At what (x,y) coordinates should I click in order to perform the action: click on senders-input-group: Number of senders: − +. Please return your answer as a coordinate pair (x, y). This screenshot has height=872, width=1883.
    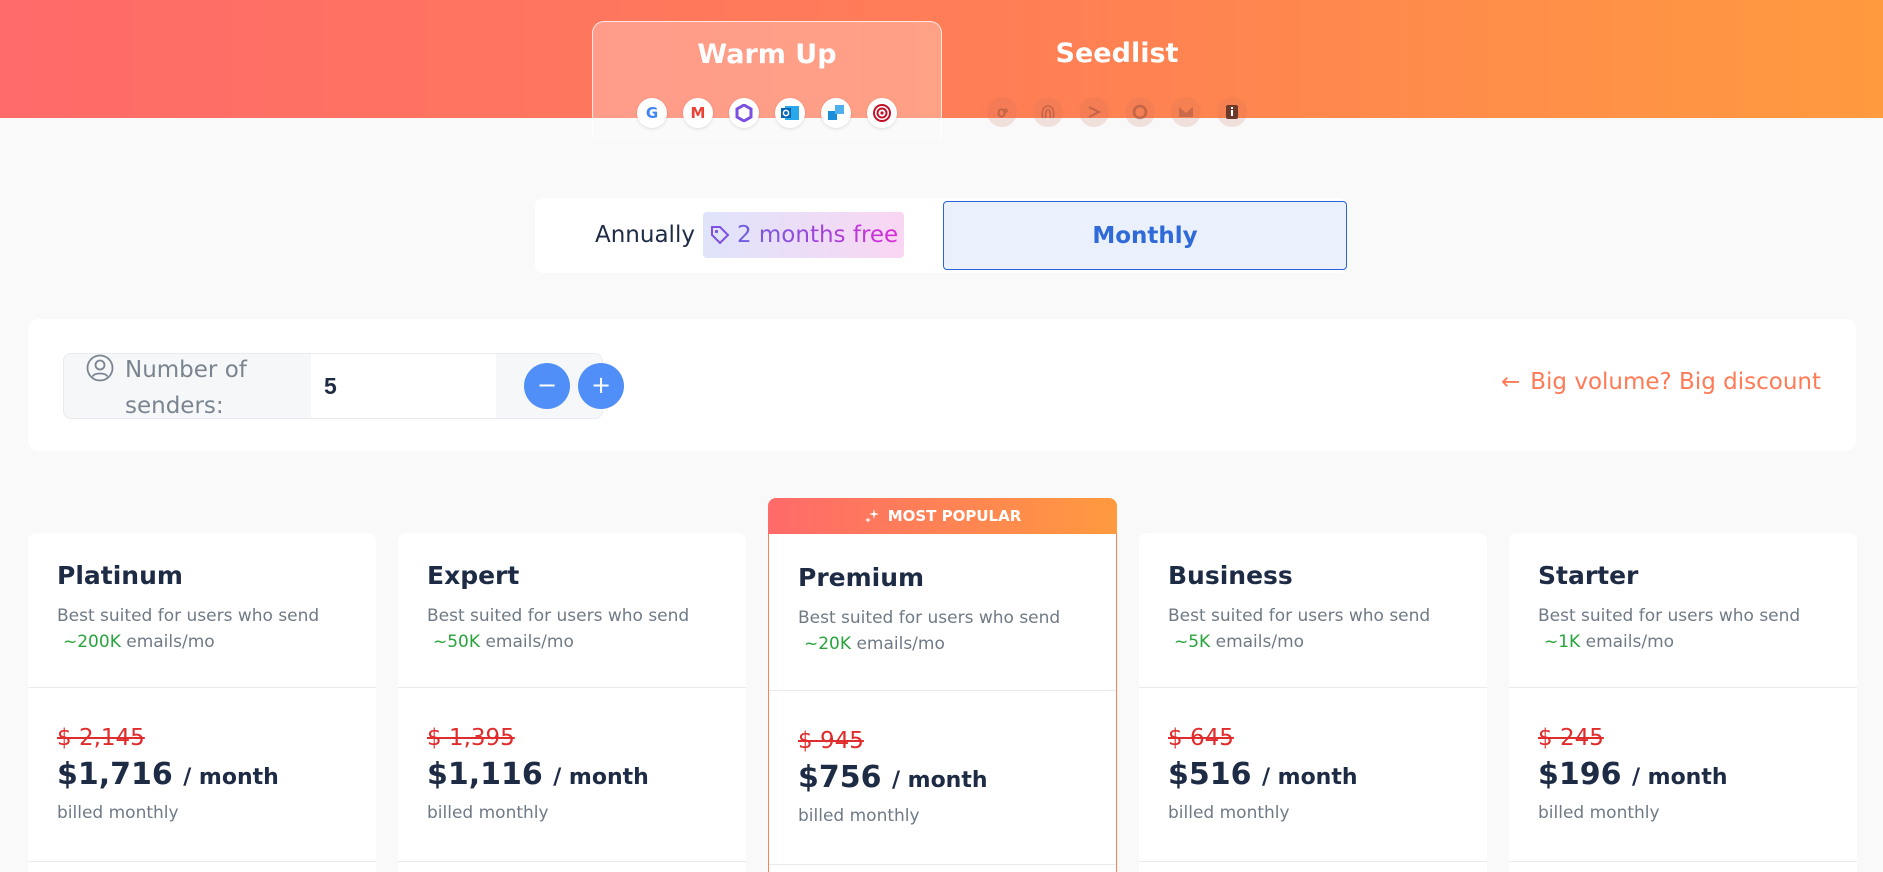
    Looking at the image, I should click on (343, 386).